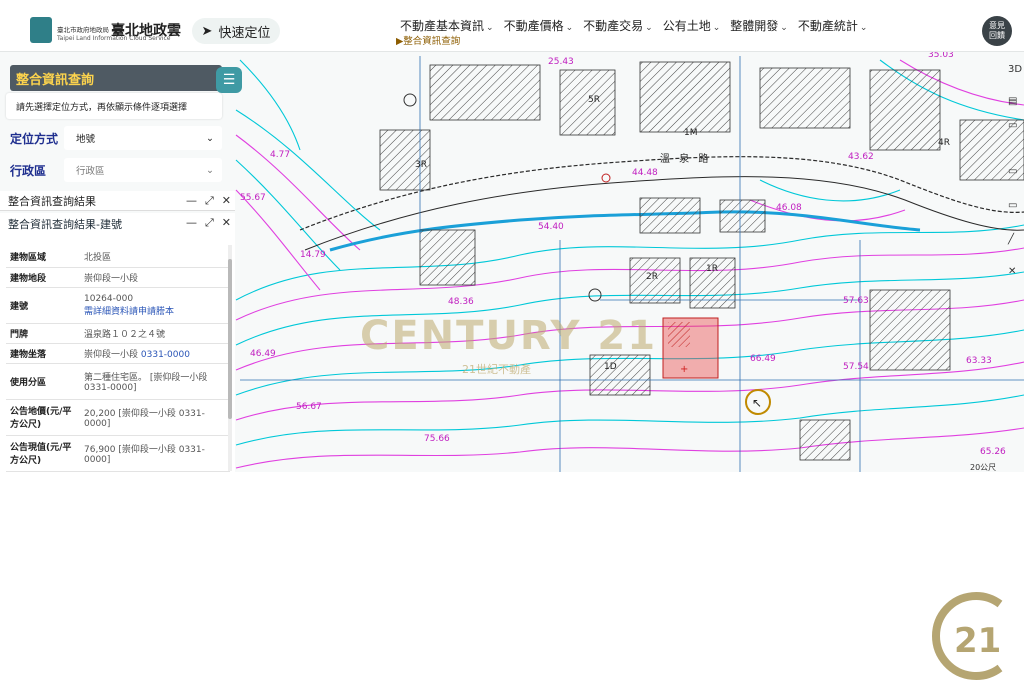  I want to click on row-value: 溫泉路１０２之４號, so click(155, 333).